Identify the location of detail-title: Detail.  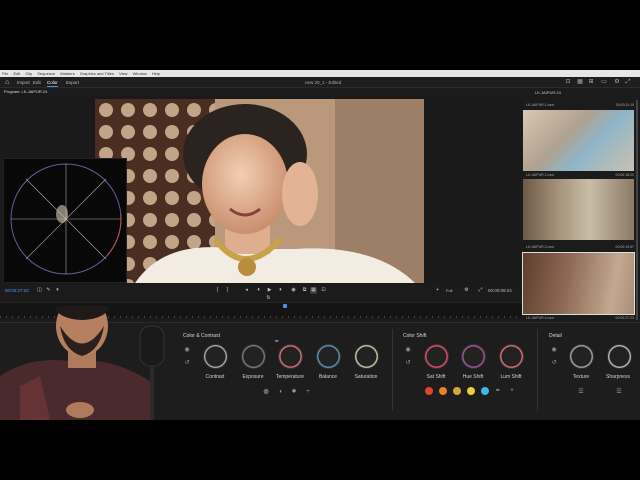
(555, 336).